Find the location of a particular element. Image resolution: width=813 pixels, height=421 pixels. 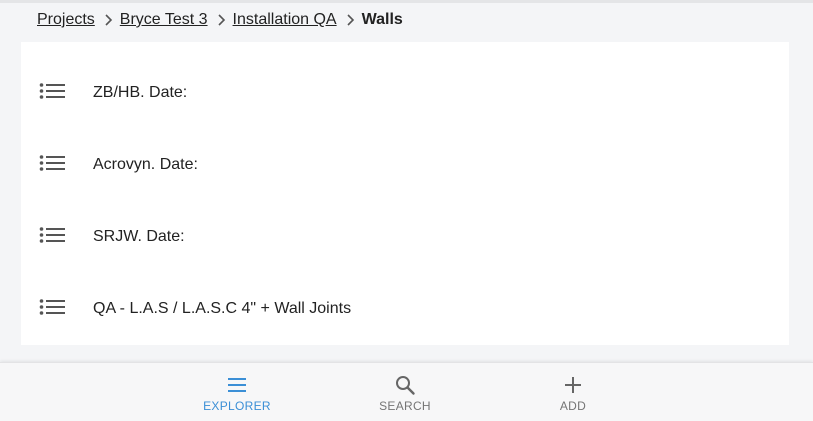

breadcrumb-current-walls: Walls is located at coordinates (382, 19).